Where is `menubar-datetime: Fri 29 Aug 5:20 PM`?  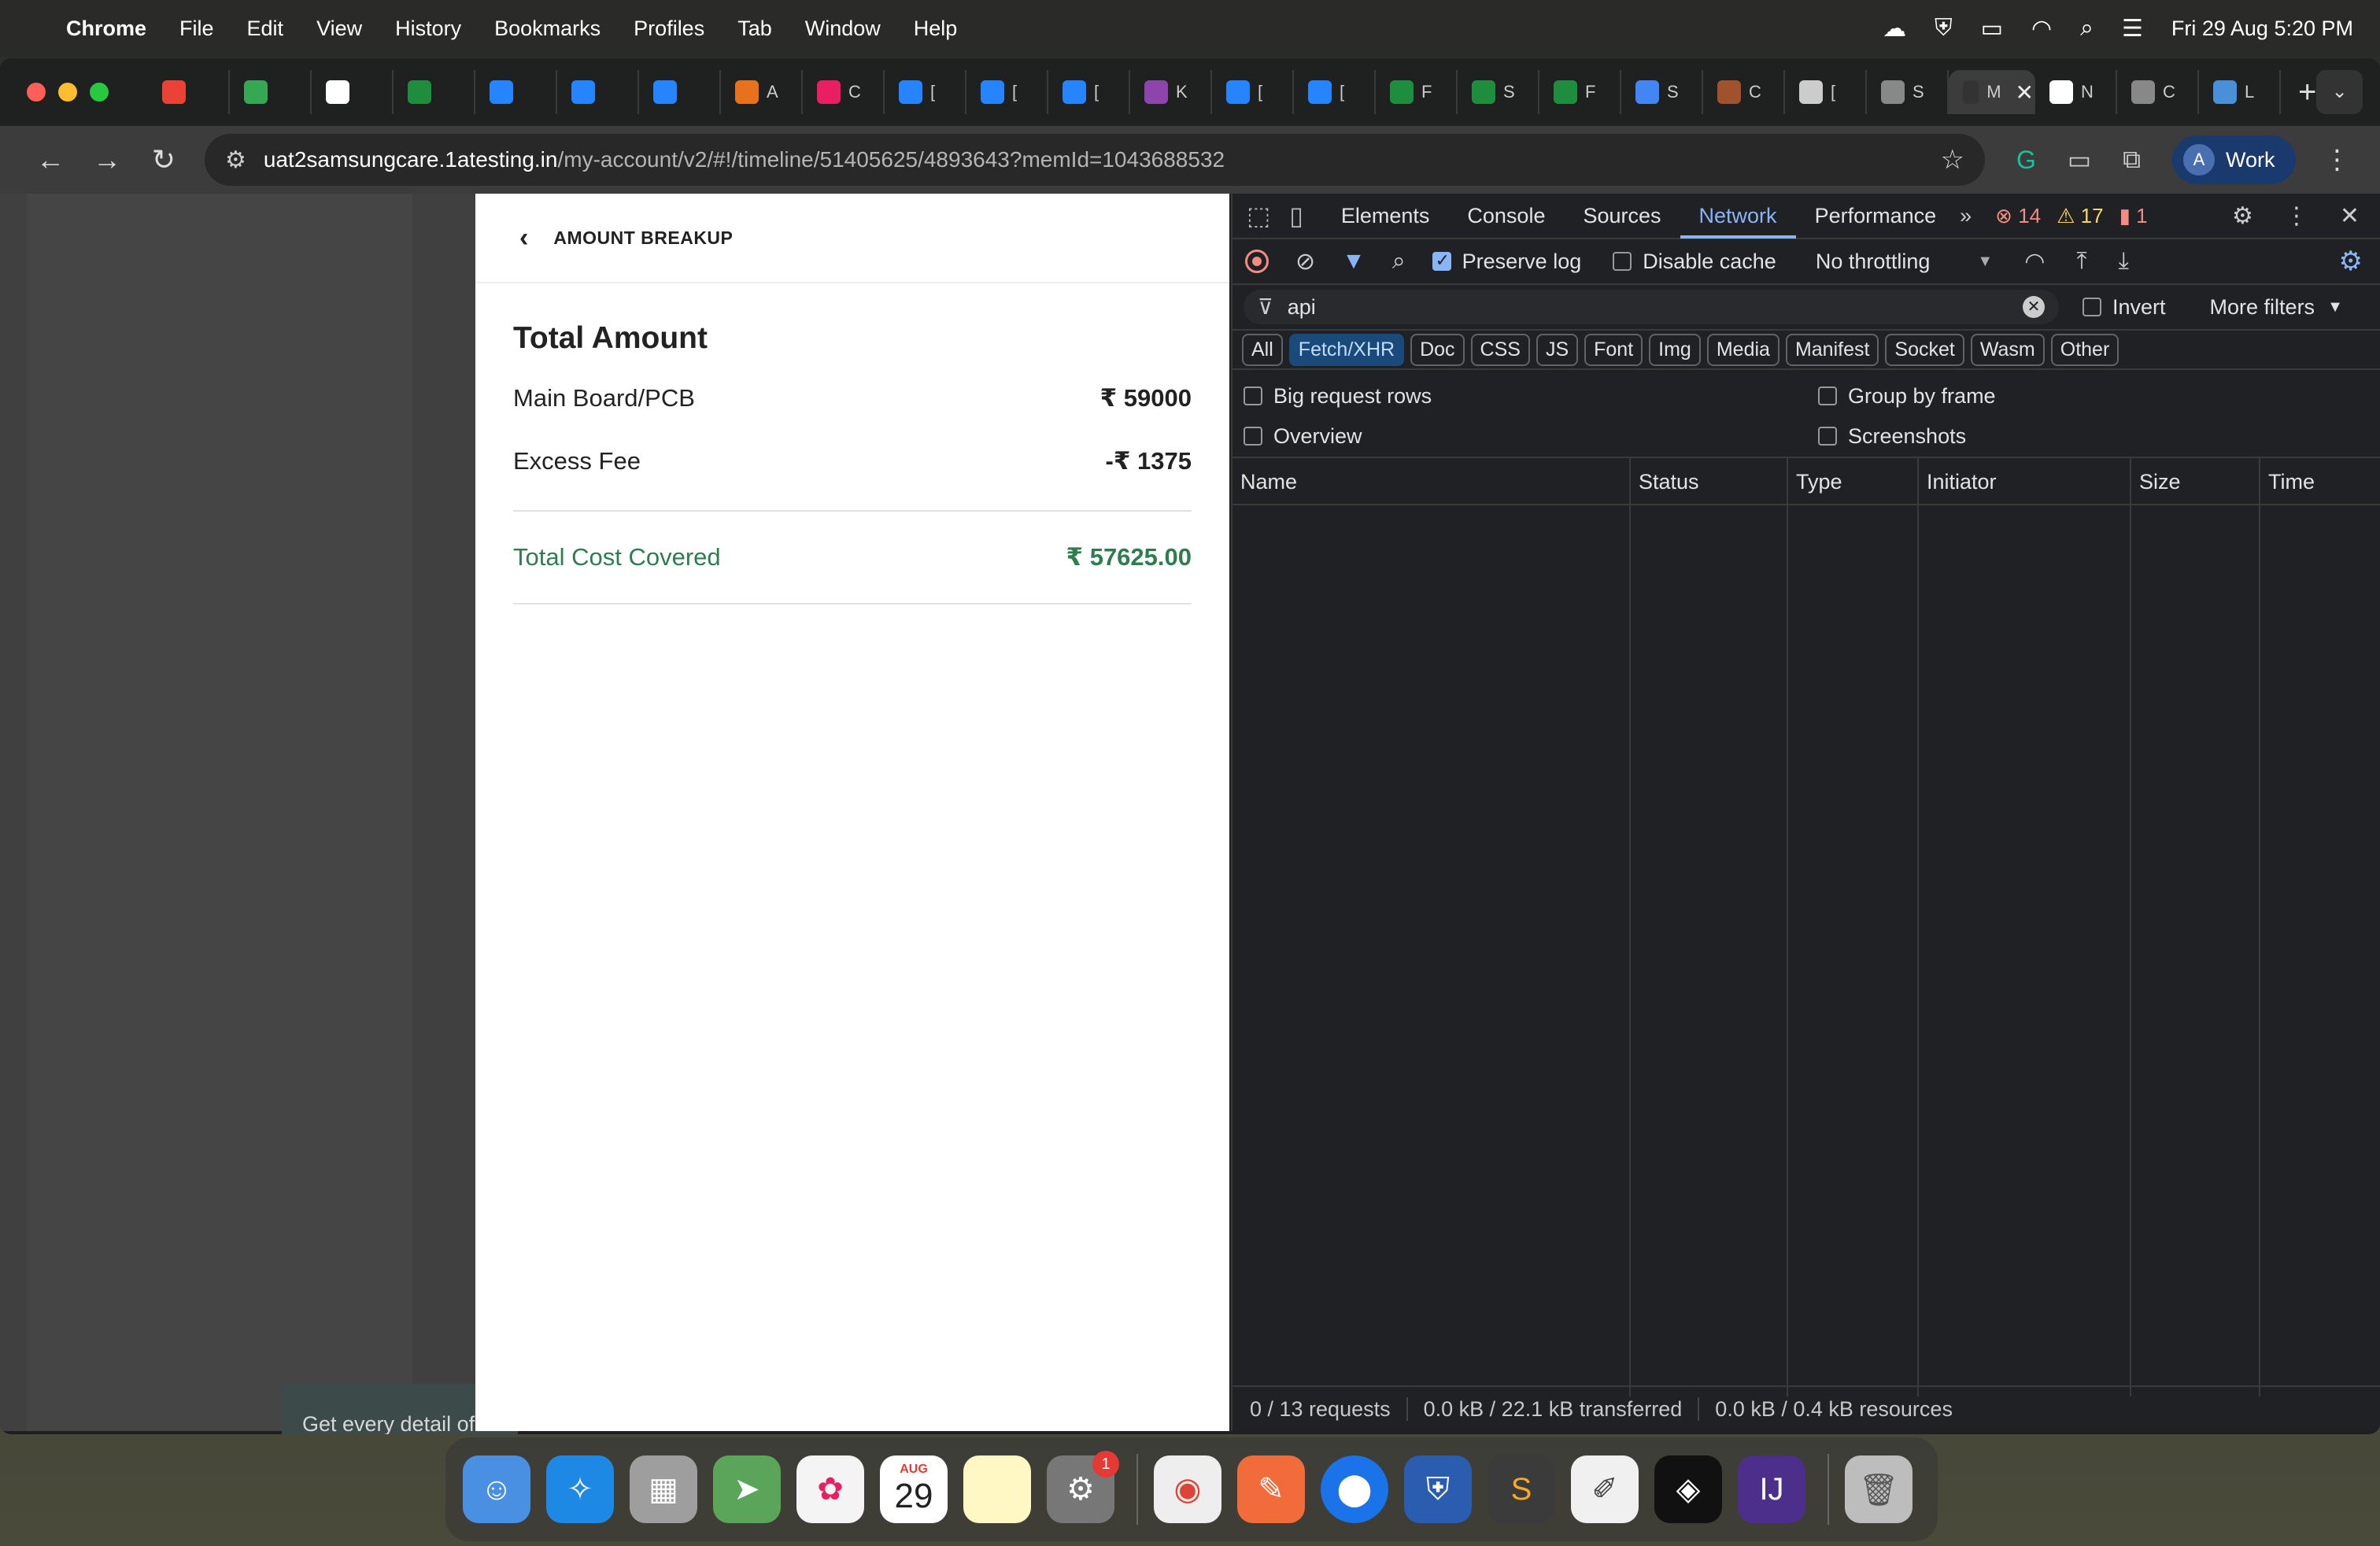
menubar-datetime: Fri 29 Aug 5:20 PM is located at coordinates (2262, 29).